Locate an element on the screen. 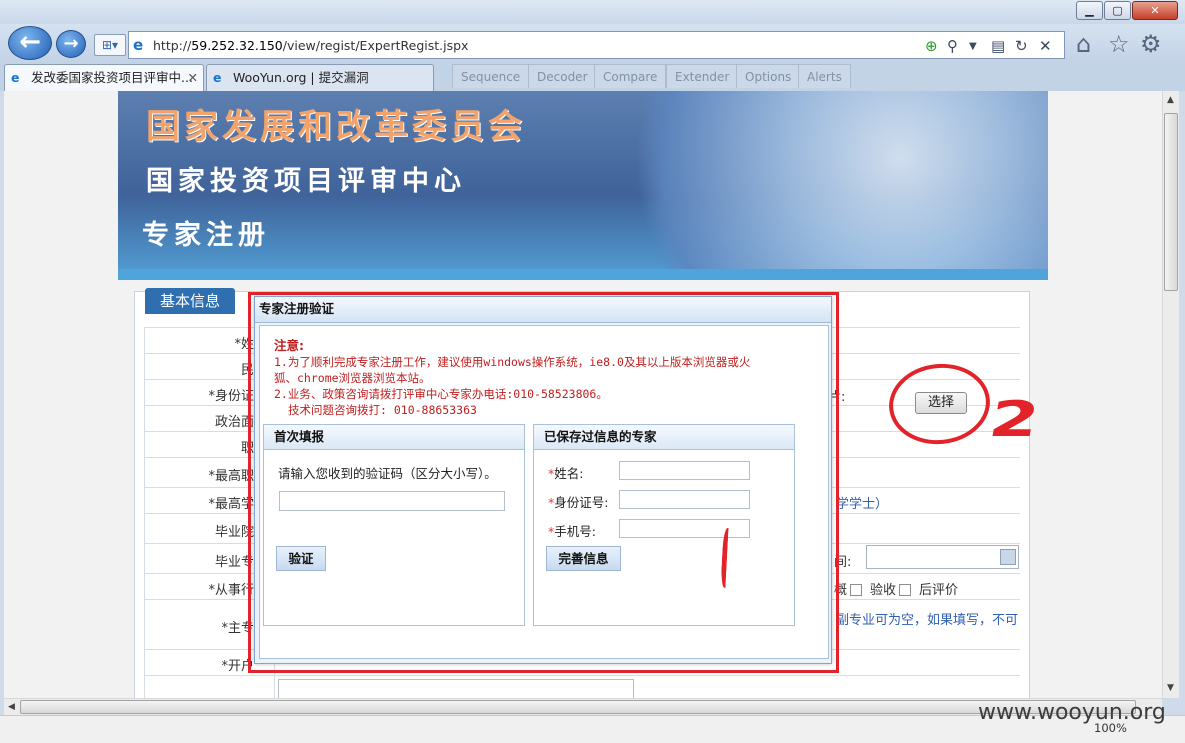 This screenshot has height=743, width=1185. saved-name-label: *姓名: is located at coordinates (566, 473).